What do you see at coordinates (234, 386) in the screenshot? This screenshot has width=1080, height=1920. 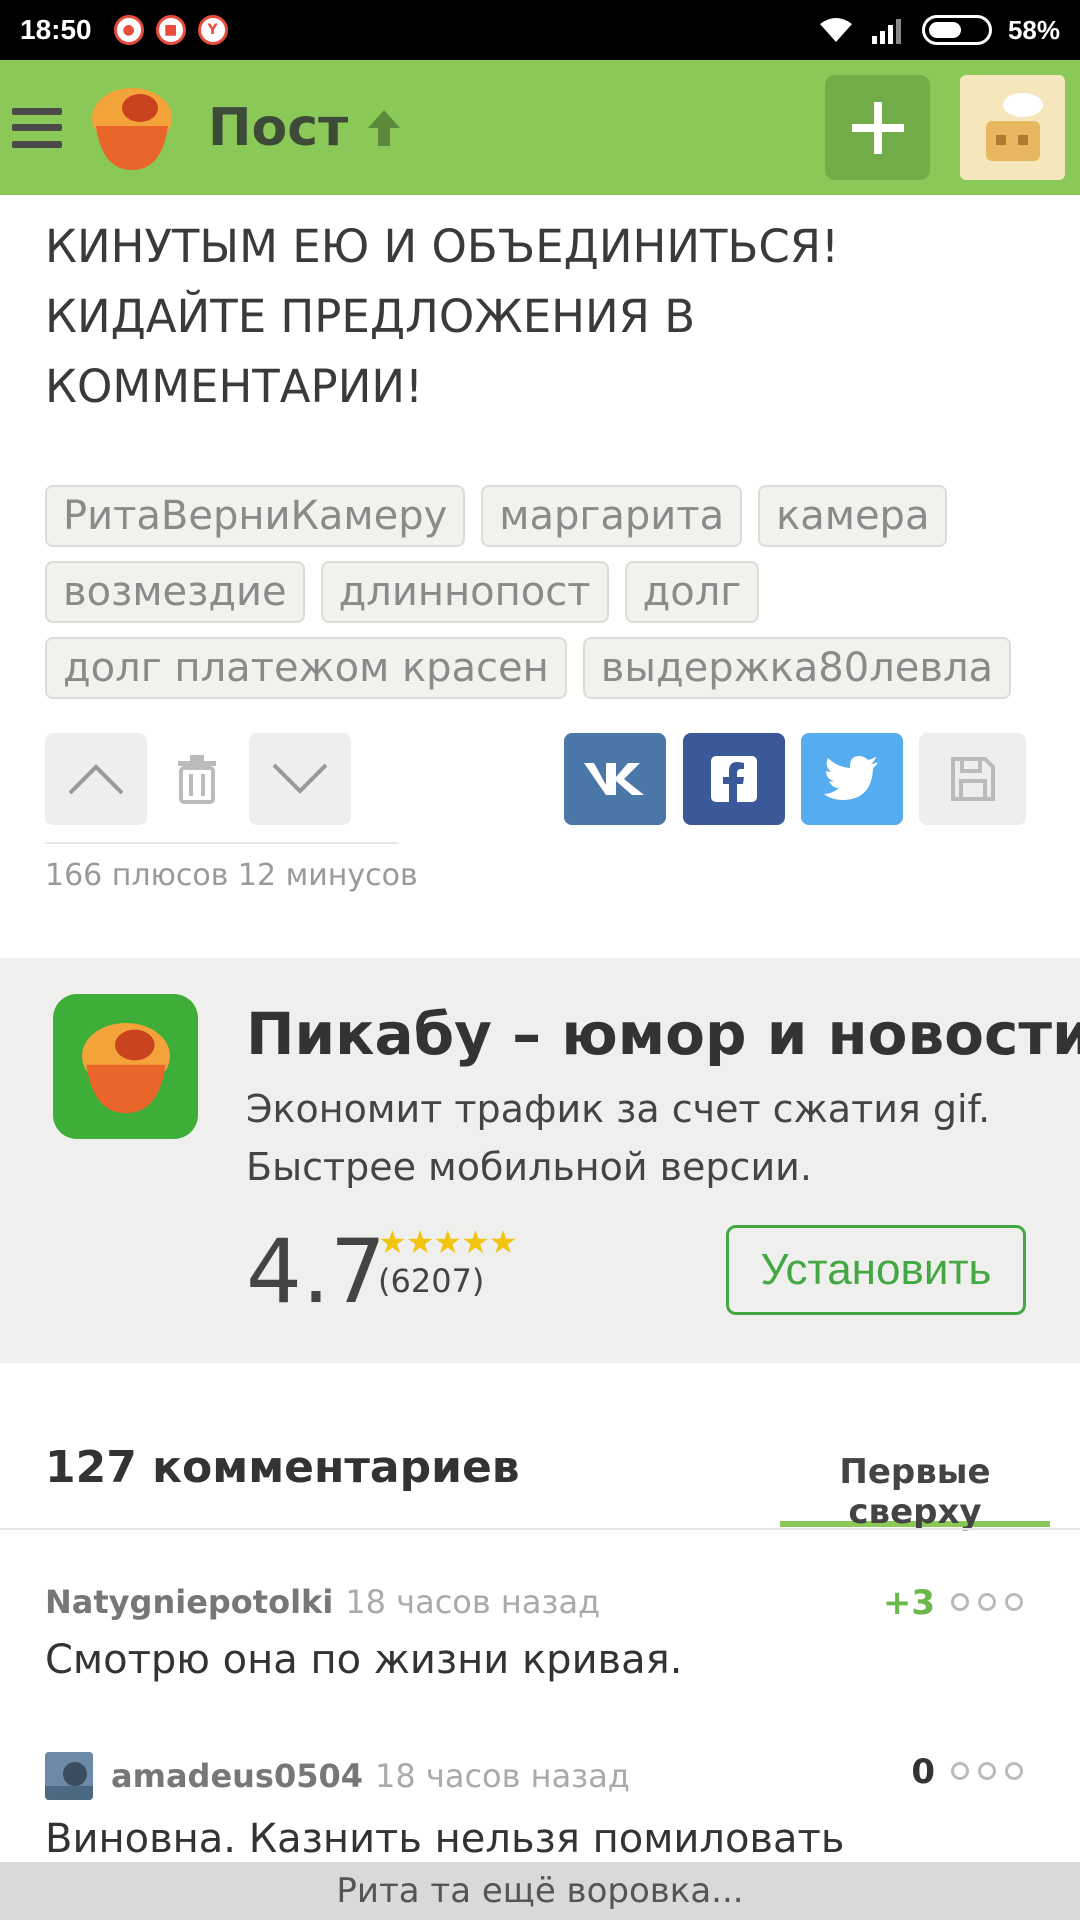 I see `post-text-line: КОММЕНТАРИИ!` at bounding box center [234, 386].